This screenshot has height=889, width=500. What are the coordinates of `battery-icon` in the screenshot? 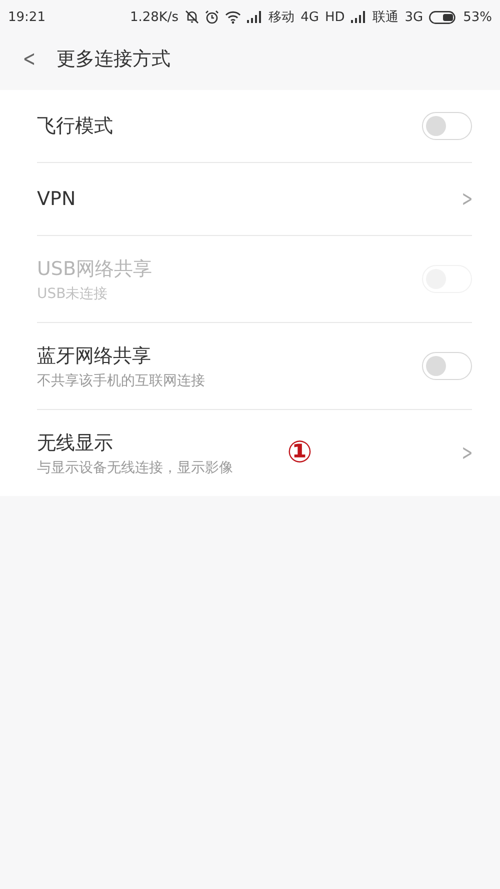 It's located at (443, 17).